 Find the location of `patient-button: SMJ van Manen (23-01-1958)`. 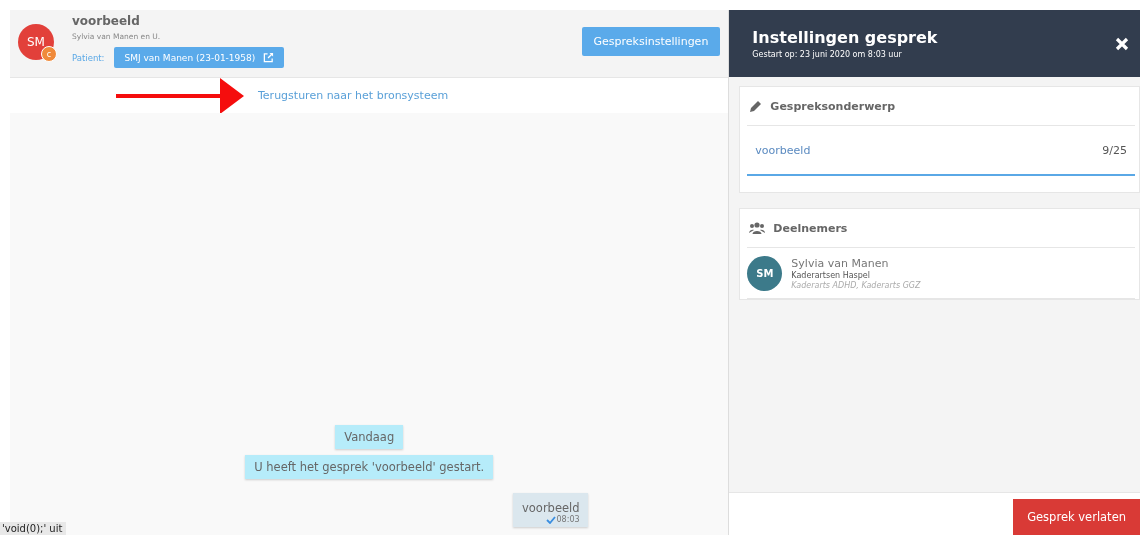

patient-button: SMJ van Manen (23-01-1958) is located at coordinates (199, 57).